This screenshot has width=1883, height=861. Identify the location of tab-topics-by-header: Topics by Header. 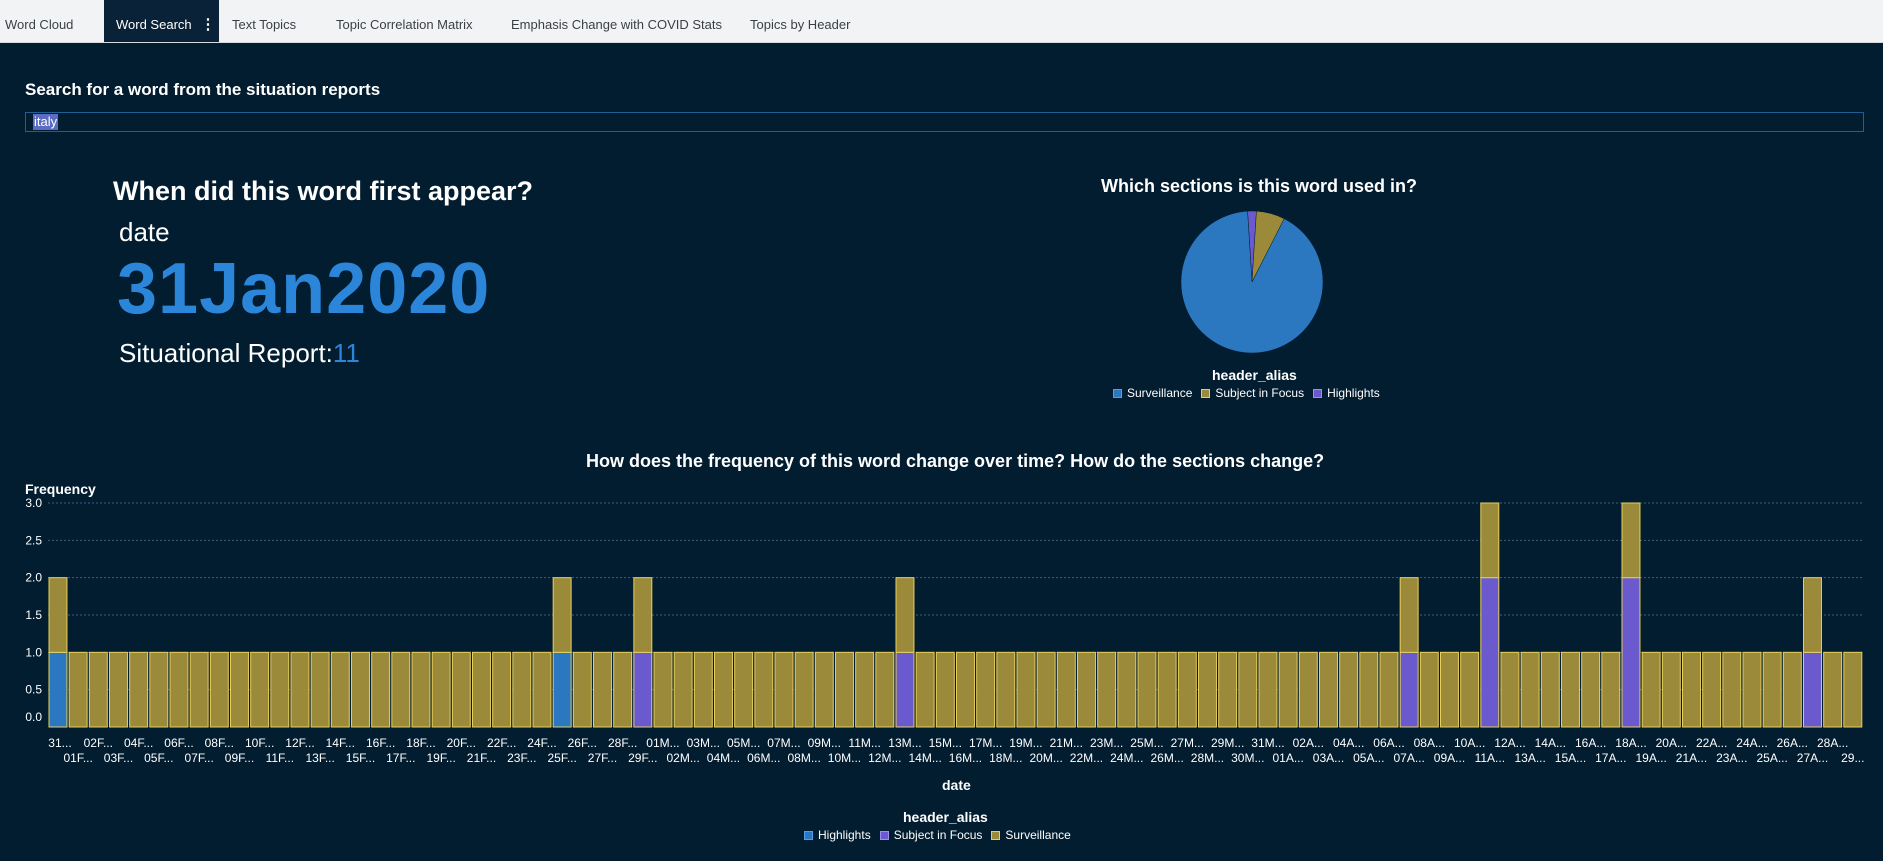
(800, 21).